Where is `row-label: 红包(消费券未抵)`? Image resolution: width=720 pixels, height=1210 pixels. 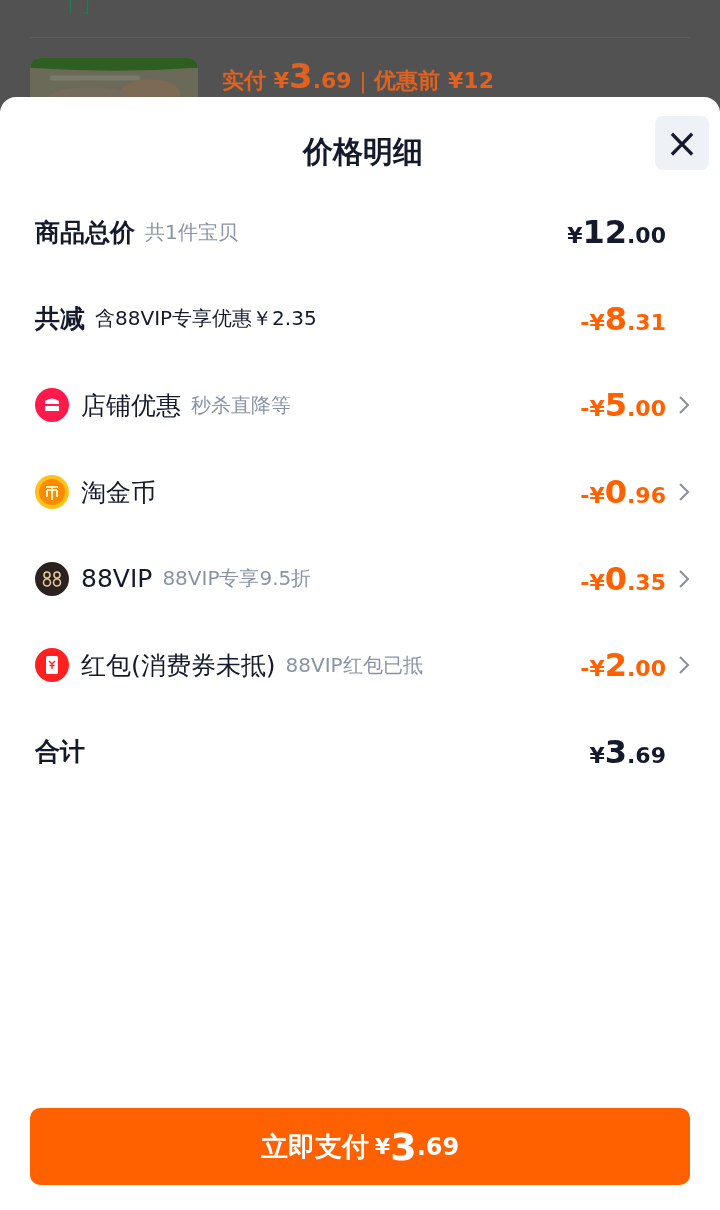
row-label: 红包(消费券未抵) is located at coordinates (178, 665).